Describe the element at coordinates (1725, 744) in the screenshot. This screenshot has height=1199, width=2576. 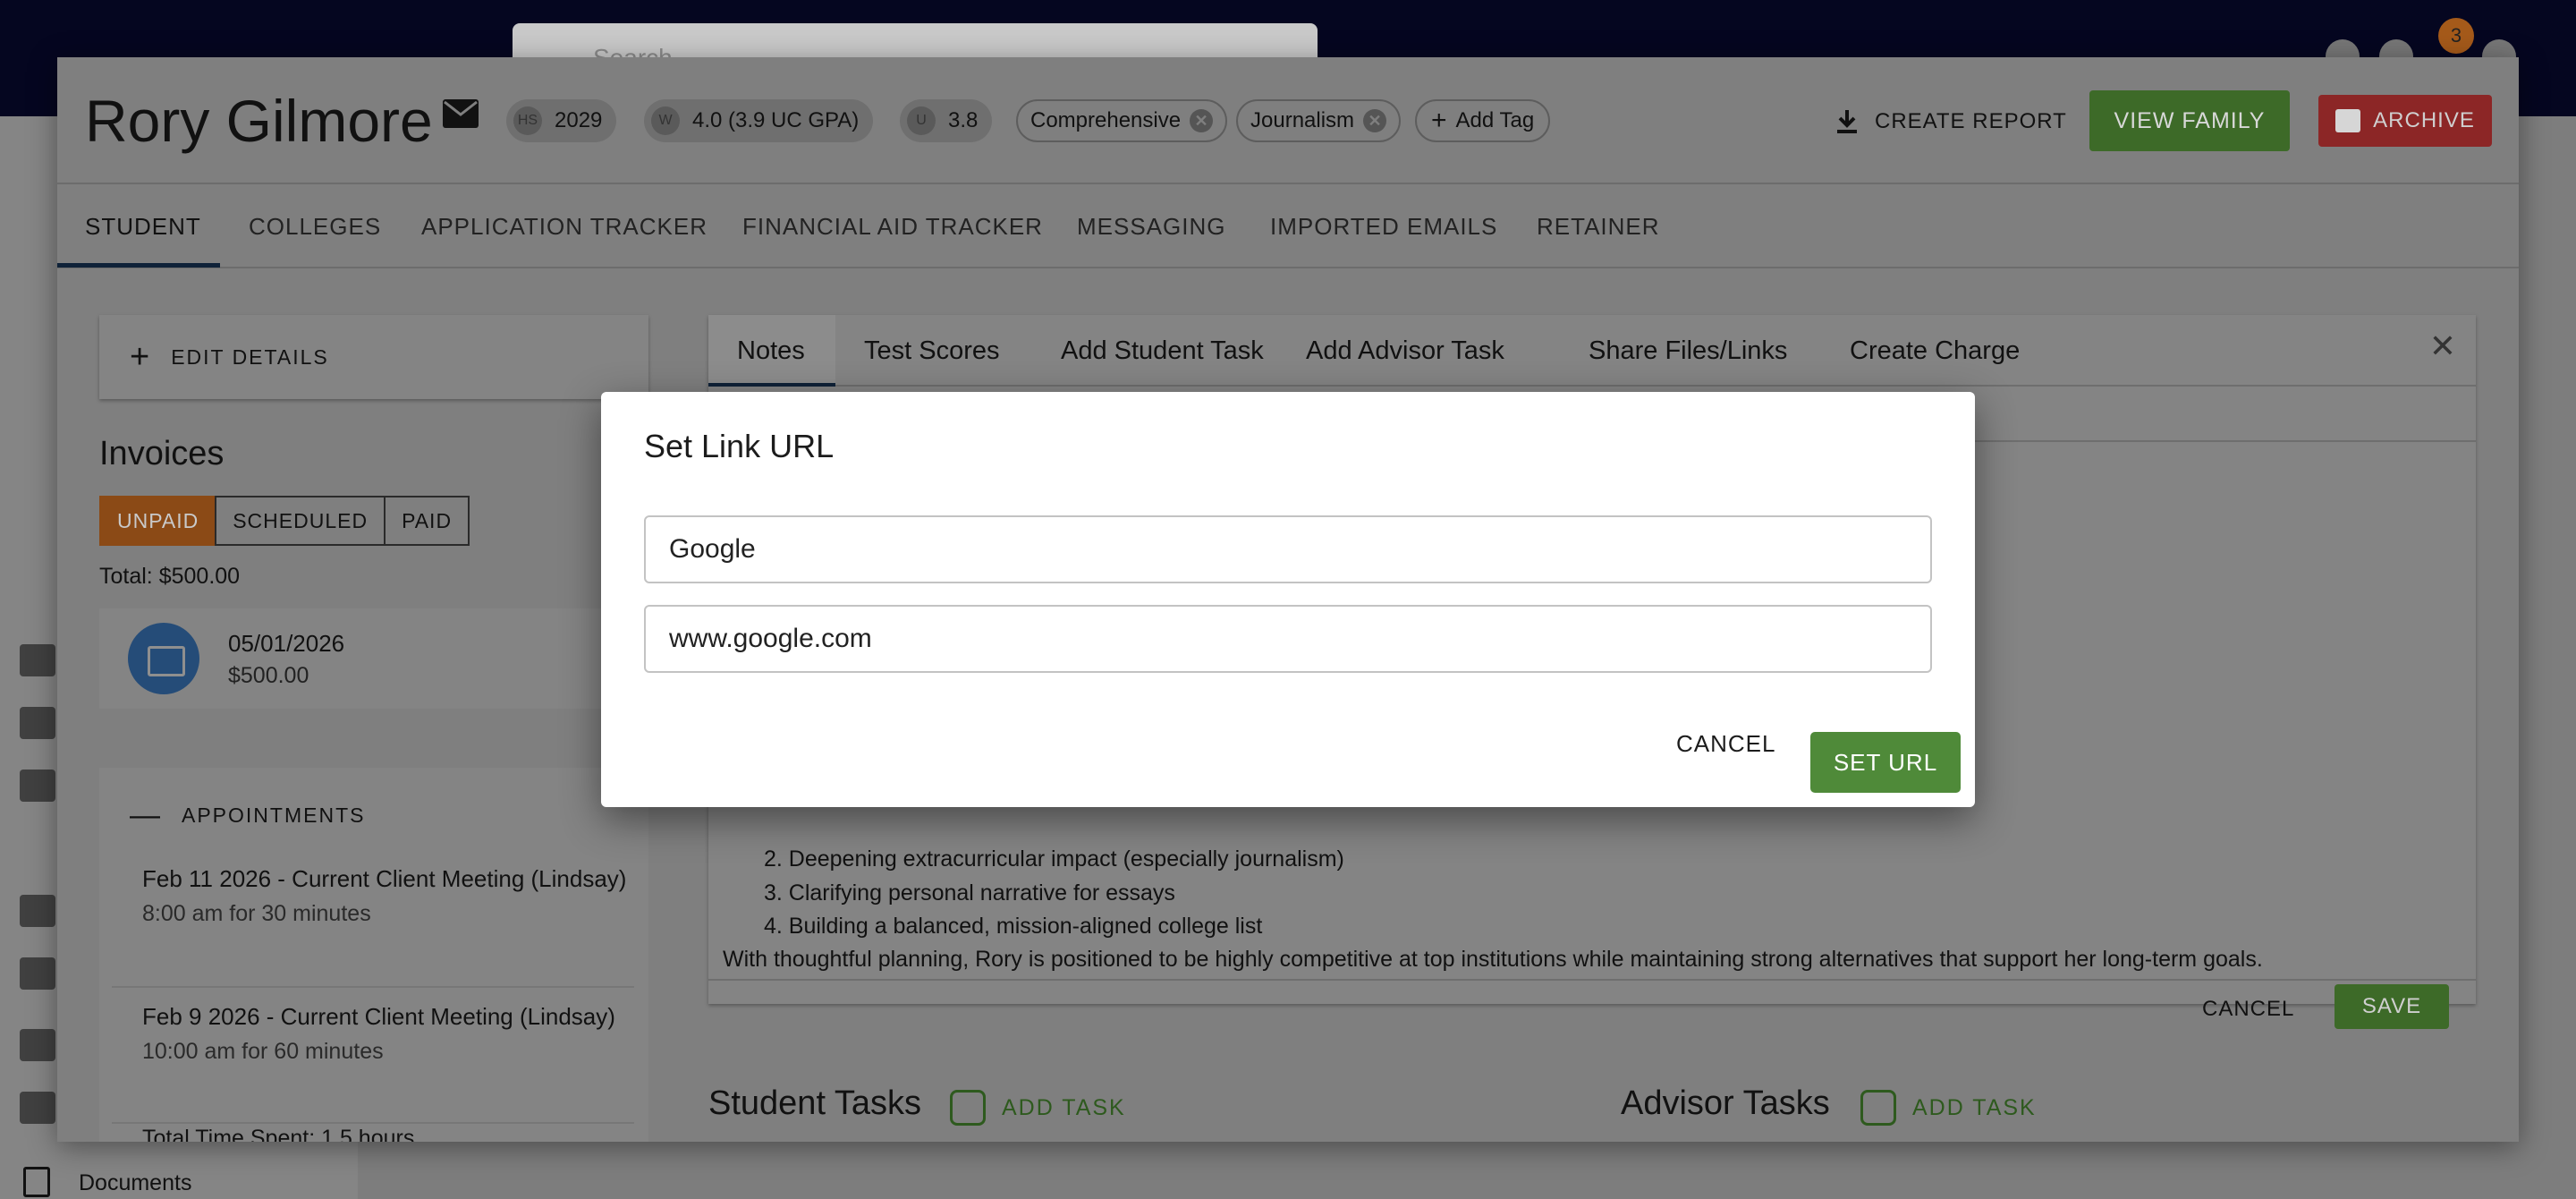
I see `cancel-button: CANCEL` at that location.